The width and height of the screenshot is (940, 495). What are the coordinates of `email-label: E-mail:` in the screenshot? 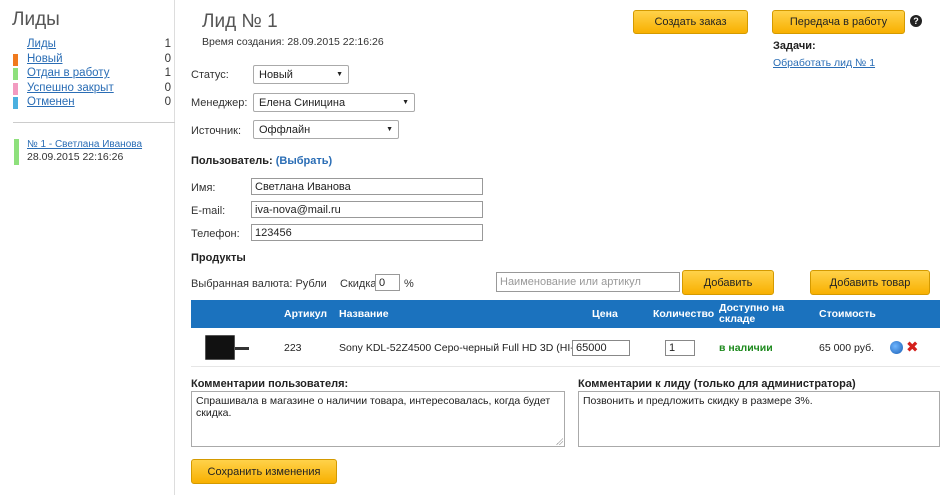 It's located at (208, 211).